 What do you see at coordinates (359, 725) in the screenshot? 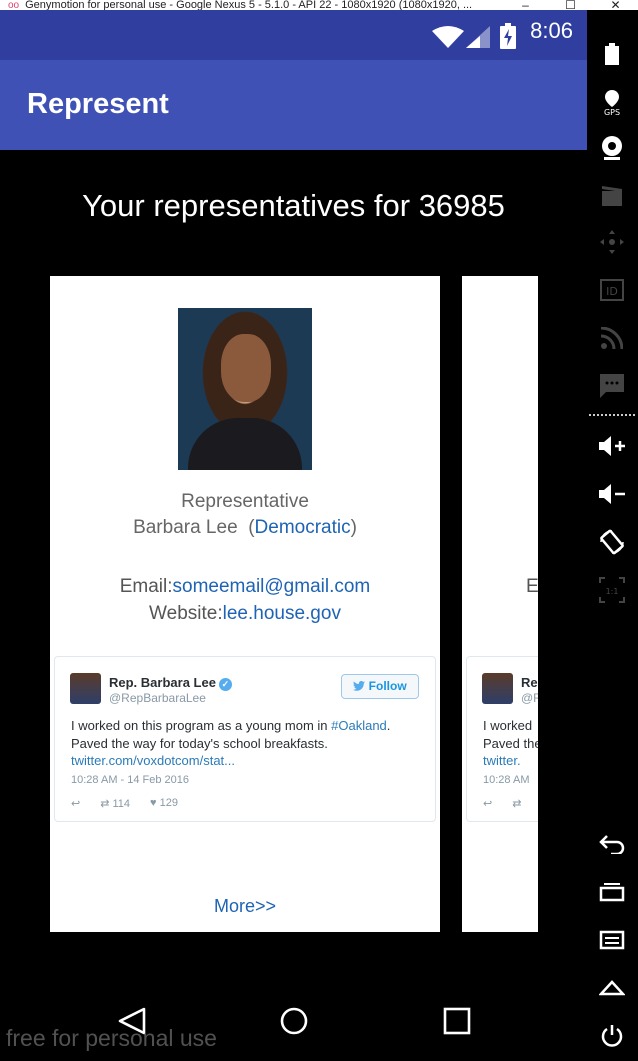
I see `hashtag-link: #Oakland` at bounding box center [359, 725].